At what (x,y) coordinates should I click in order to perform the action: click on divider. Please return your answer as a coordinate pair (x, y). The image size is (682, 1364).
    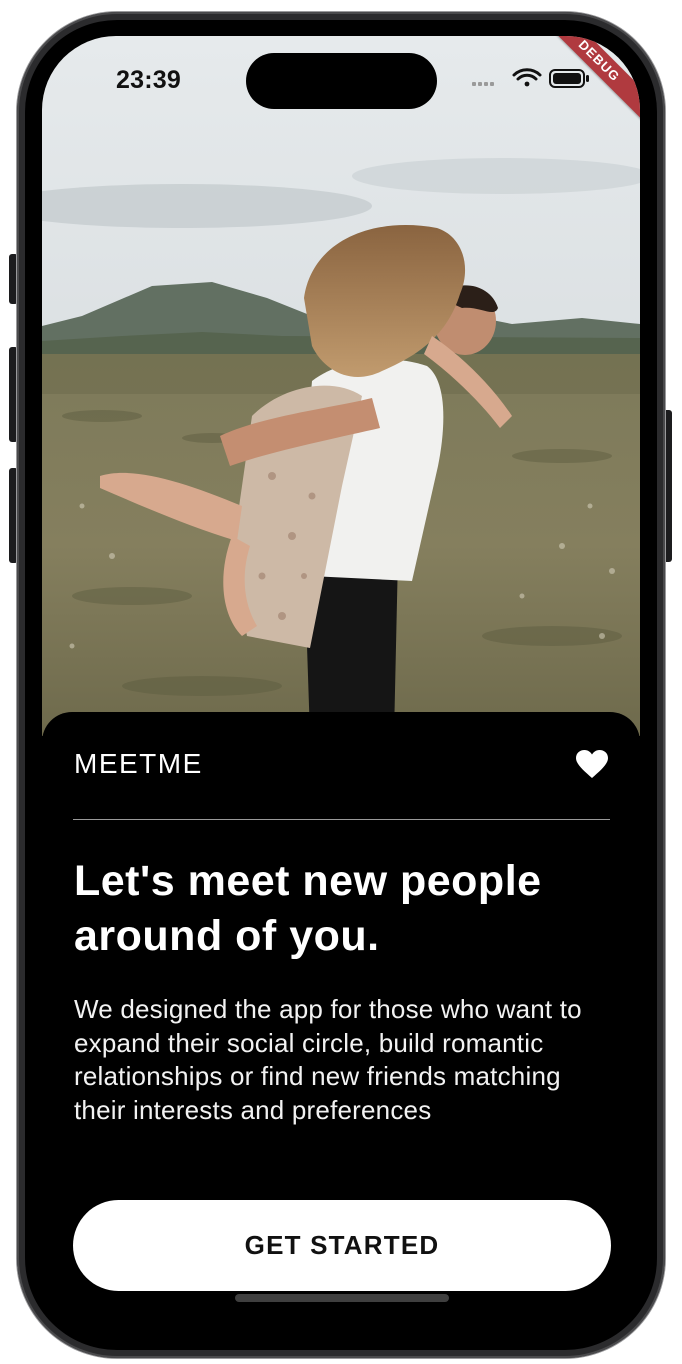
    Looking at the image, I should click on (341, 819).